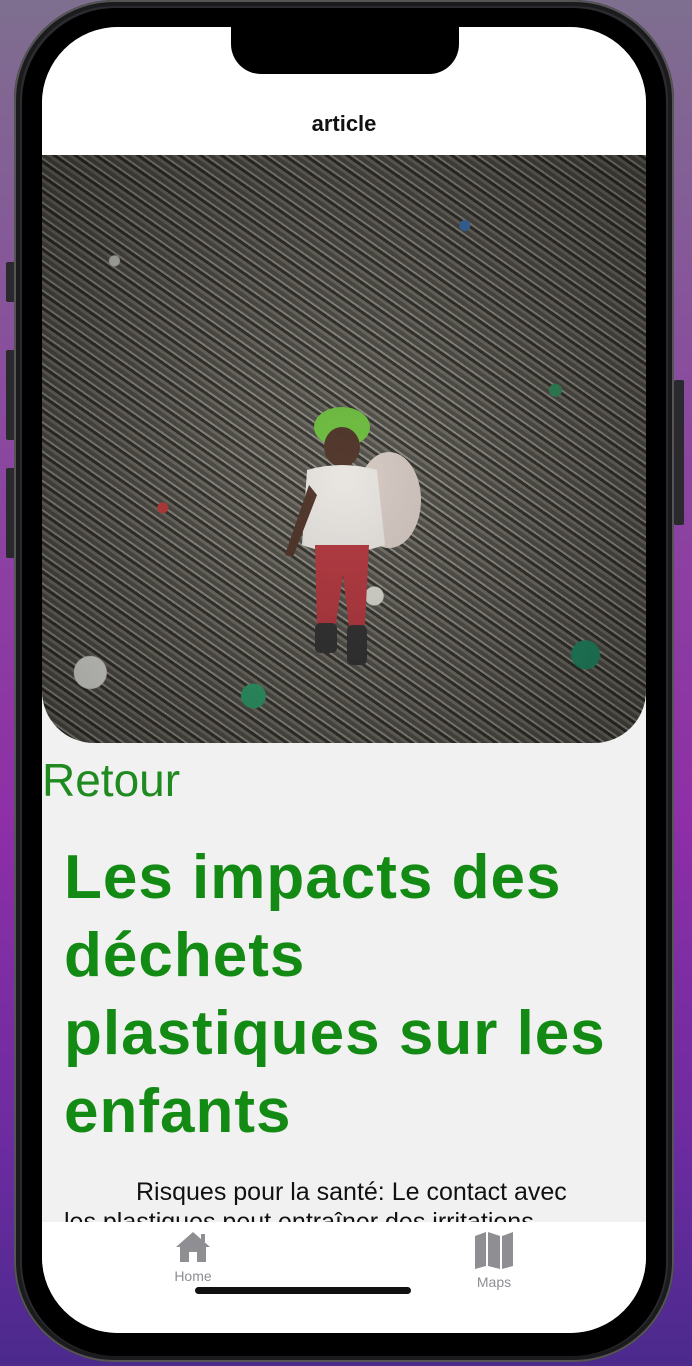 This screenshot has height=1366, width=692. I want to click on map-icon, so click(494, 1250).